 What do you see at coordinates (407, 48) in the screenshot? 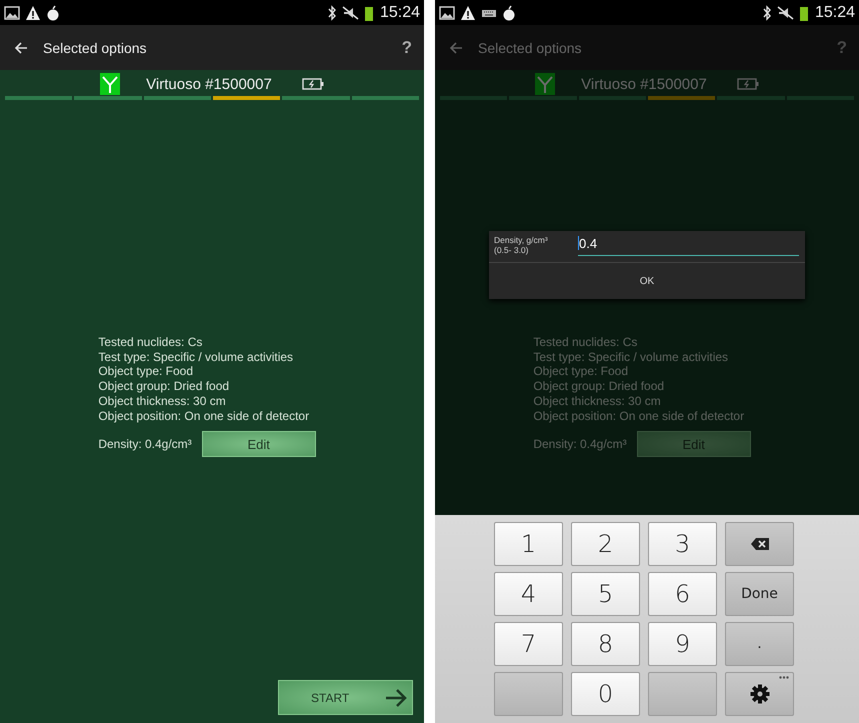
I see `help-button: ?` at bounding box center [407, 48].